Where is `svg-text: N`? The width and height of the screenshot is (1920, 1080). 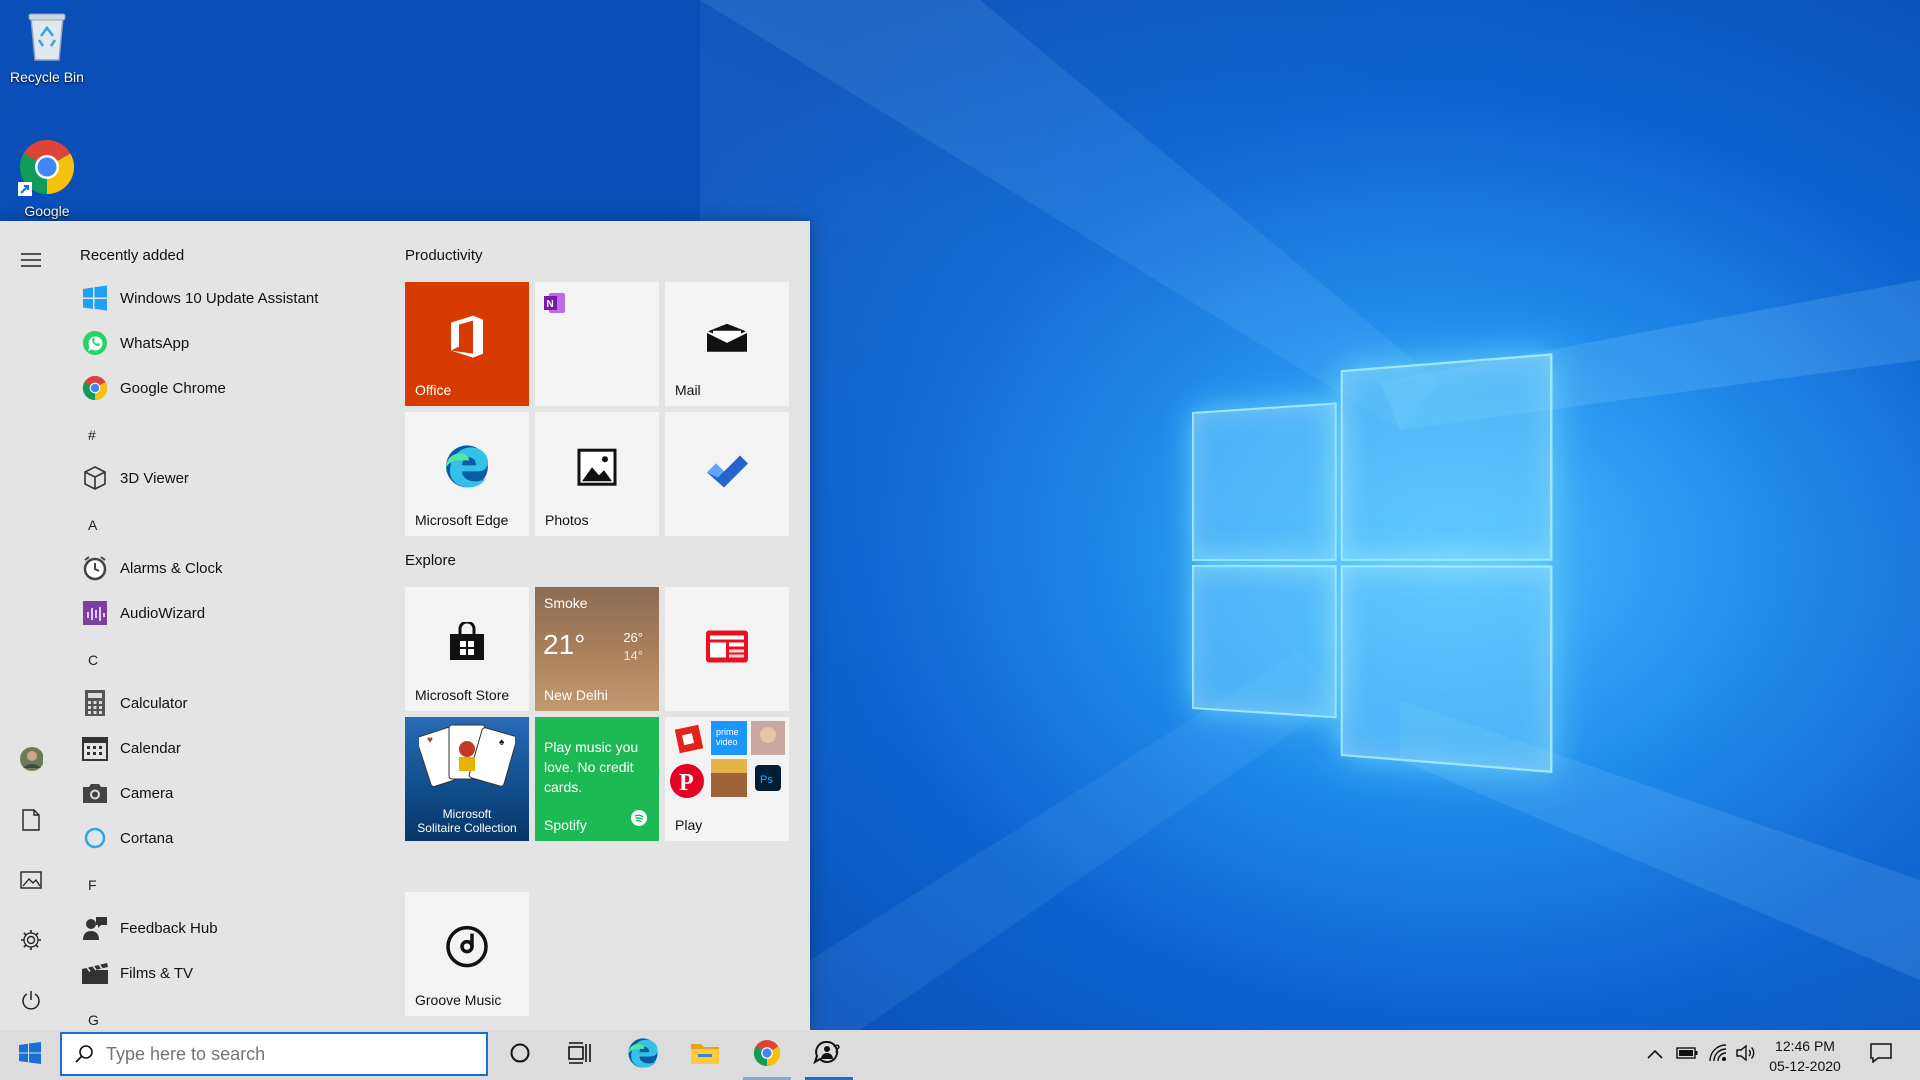 svg-text: N is located at coordinates (550, 304).